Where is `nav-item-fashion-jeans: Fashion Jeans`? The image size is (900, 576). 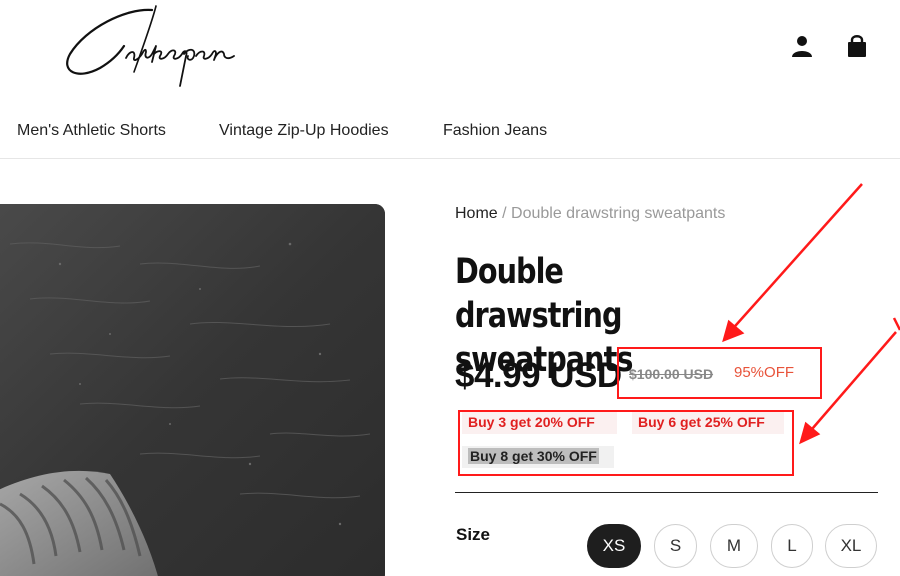 nav-item-fashion-jeans: Fashion Jeans is located at coordinates (495, 131).